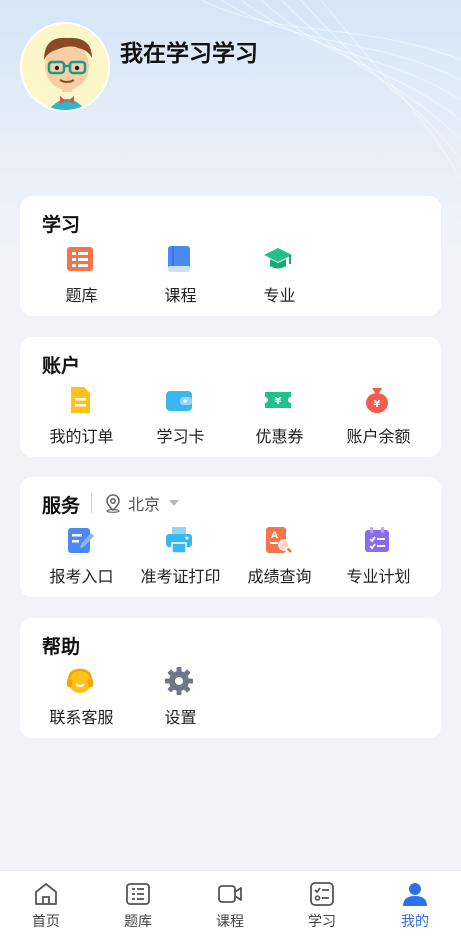  I want to click on service-item-major-plan: 专业计划, so click(378, 558).